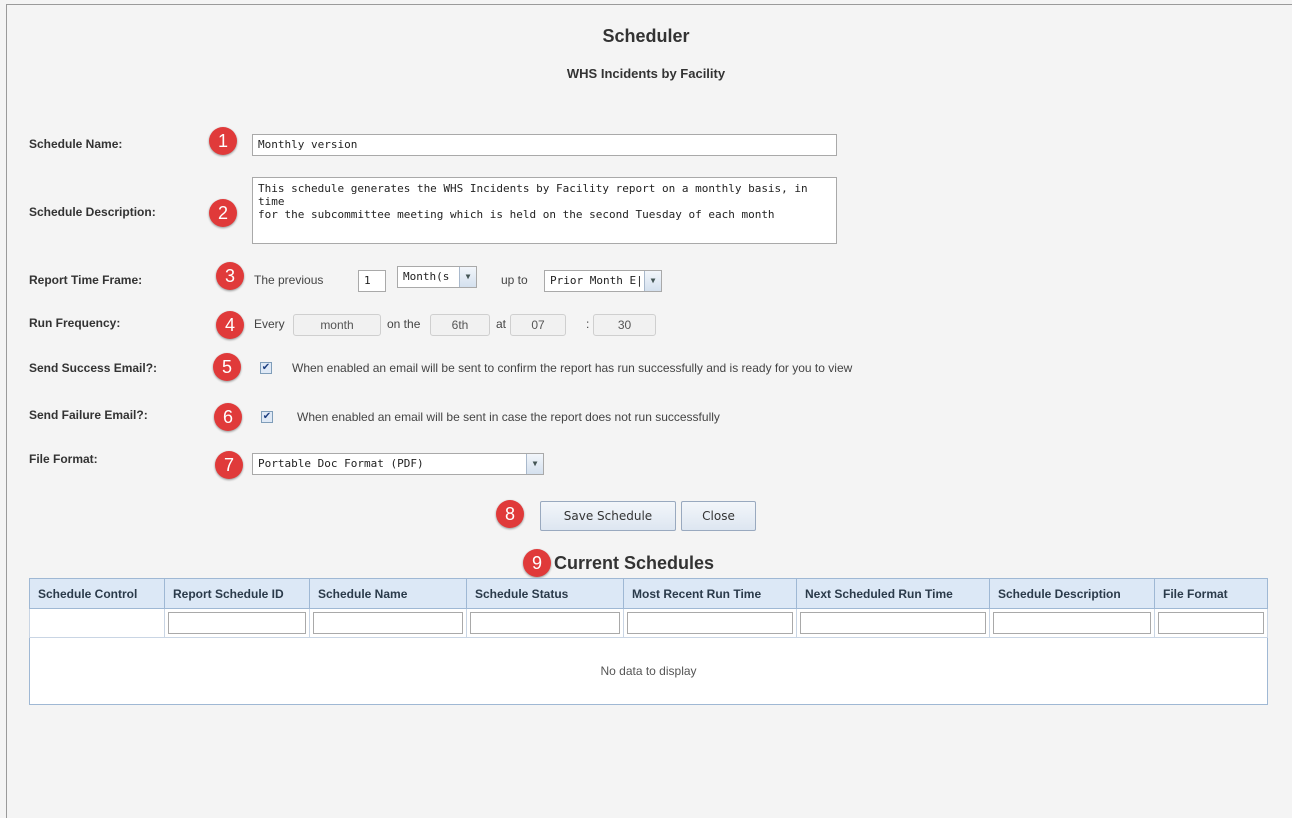 The width and height of the screenshot is (1292, 818). Describe the element at coordinates (269, 324) in the screenshot. I see `every-label: Every` at that location.